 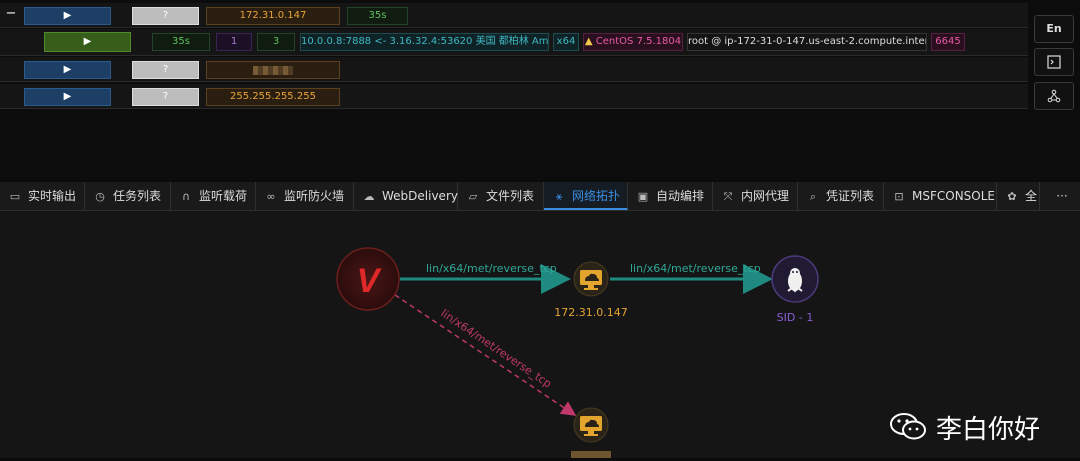 I want to click on tab-auto-orchestration: ▣ 自动编排, so click(x=670, y=196).